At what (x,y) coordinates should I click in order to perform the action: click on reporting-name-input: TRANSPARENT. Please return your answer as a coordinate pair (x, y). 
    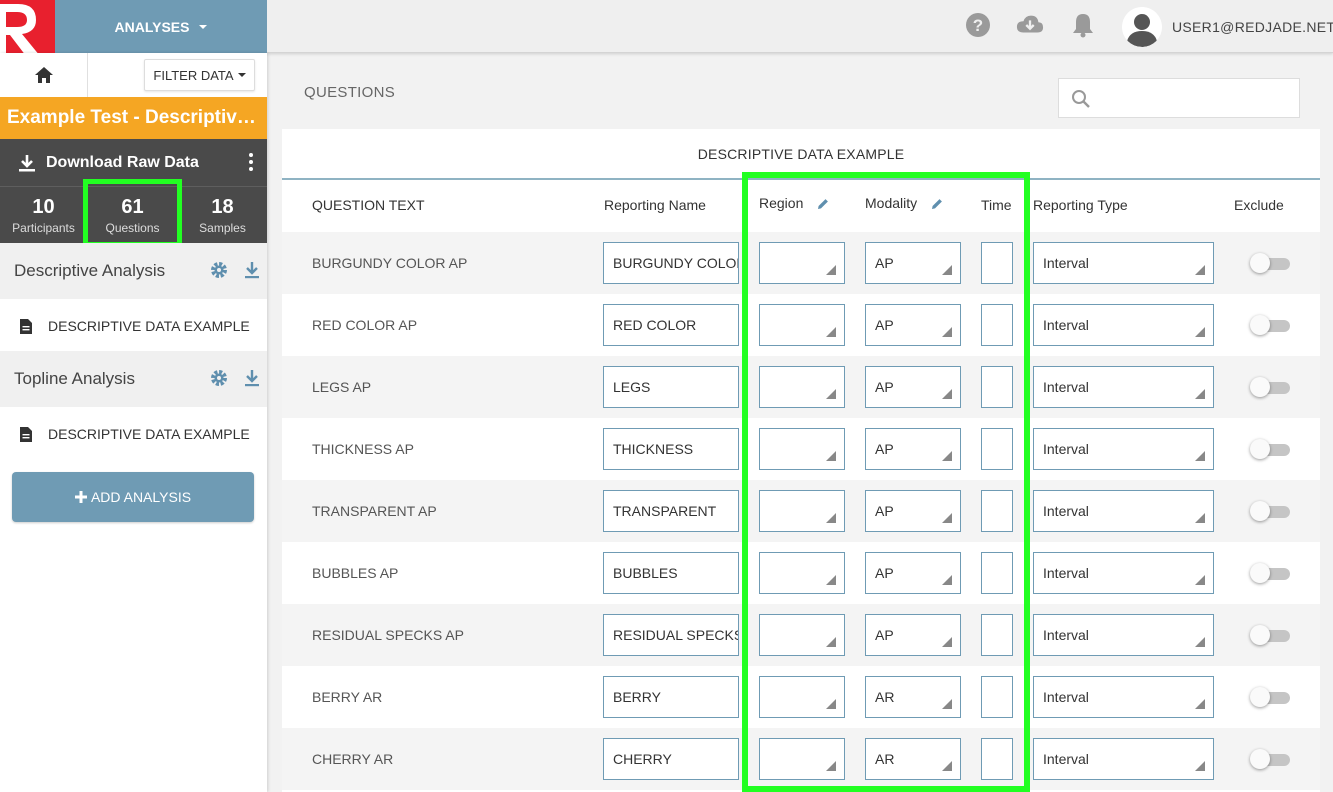
    Looking at the image, I should click on (671, 511).